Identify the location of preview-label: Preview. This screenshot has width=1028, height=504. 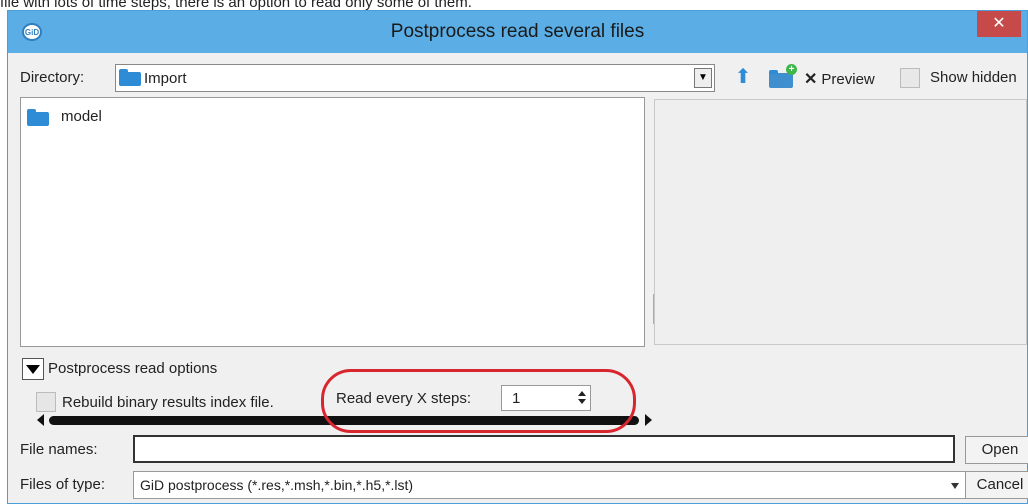
(848, 79).